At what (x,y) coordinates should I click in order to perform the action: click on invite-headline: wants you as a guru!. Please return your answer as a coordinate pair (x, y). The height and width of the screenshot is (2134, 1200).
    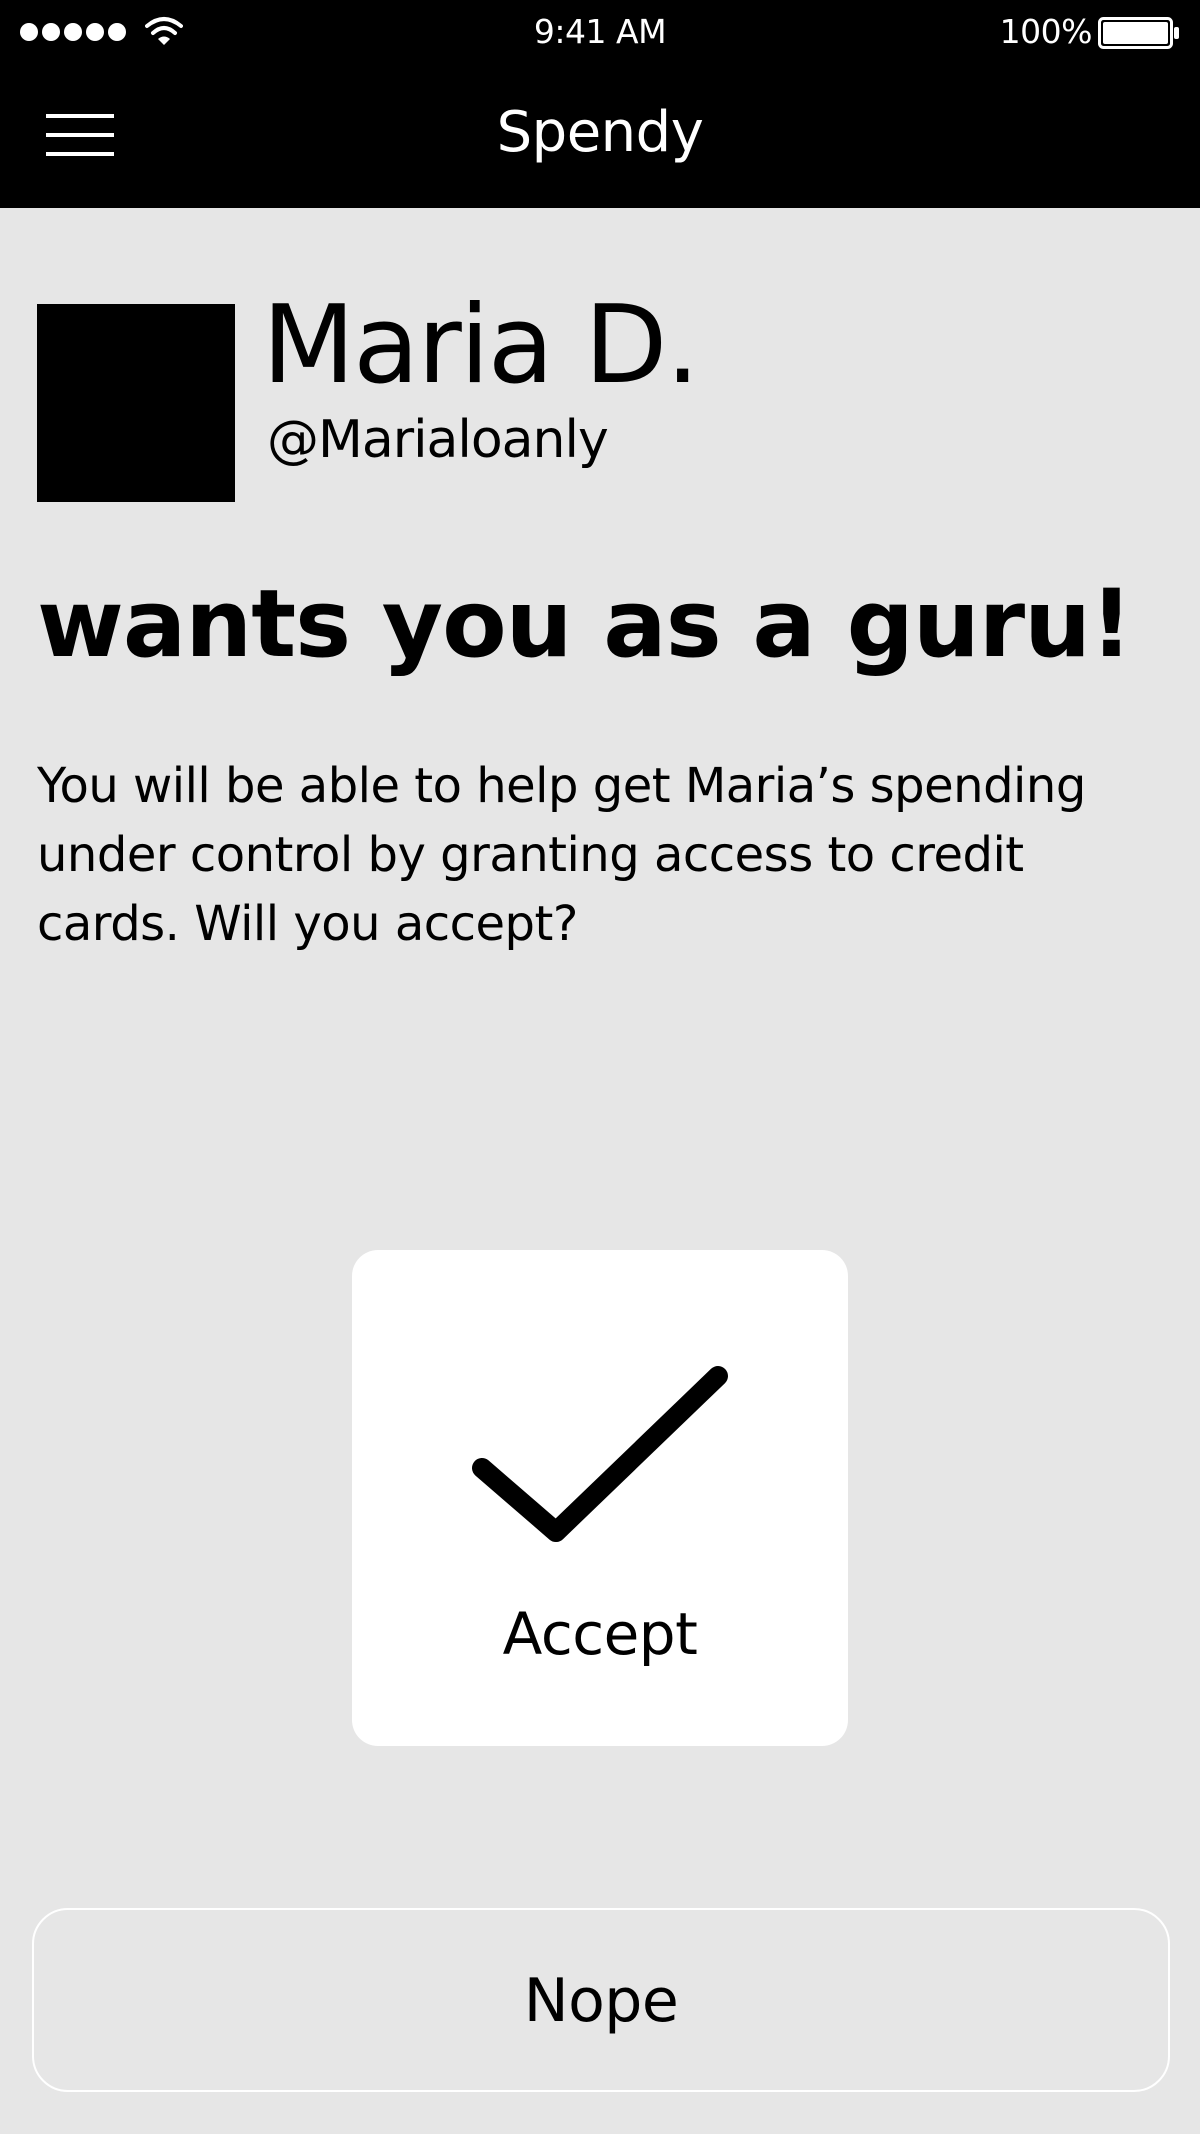
    Looking at the image, I should click on (585, 624).